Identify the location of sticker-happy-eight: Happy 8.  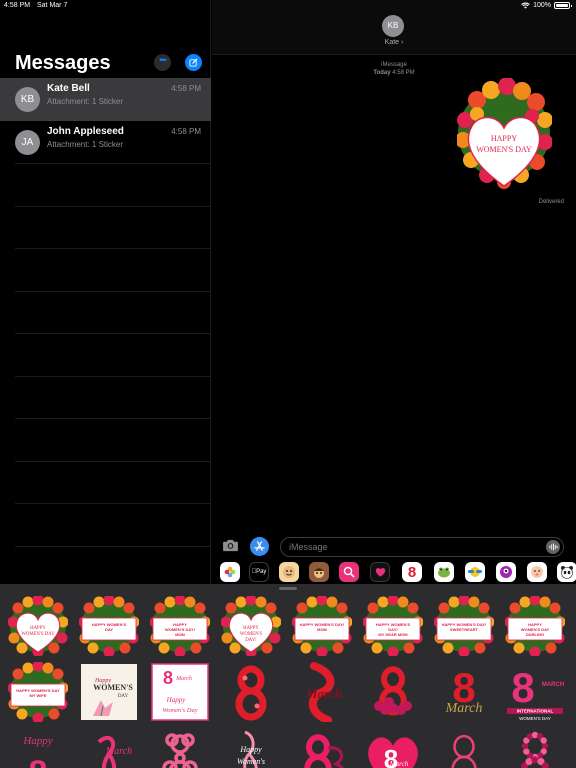
(38, 748).